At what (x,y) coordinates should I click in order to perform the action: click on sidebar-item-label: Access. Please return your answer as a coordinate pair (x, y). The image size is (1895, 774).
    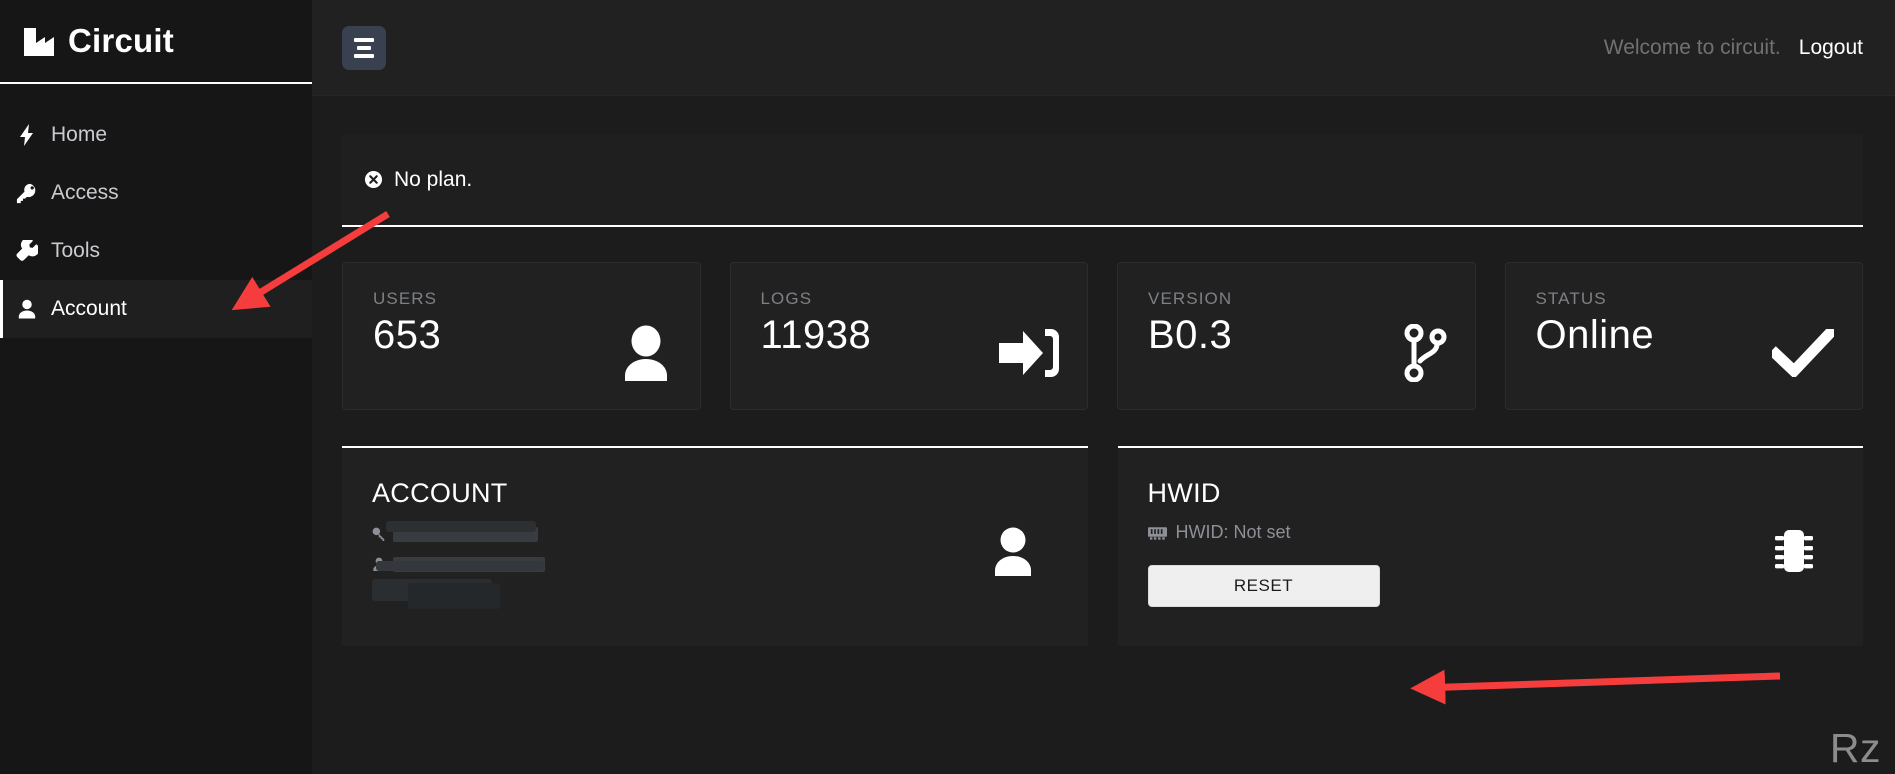
    Looking at the image, I should click on (85, 192).